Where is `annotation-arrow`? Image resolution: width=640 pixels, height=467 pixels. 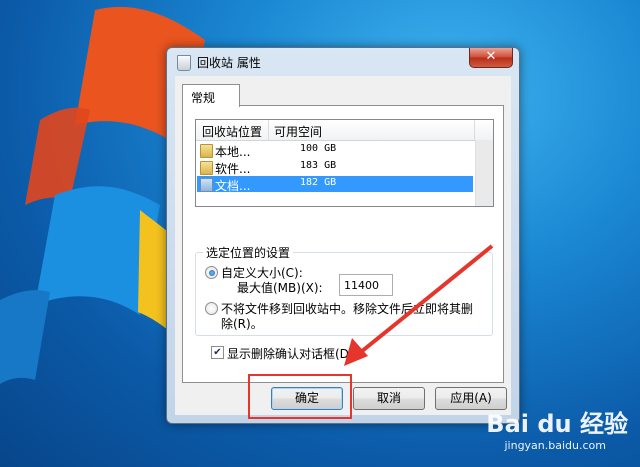 annotation-arrow is located at coordinates (419, 305).